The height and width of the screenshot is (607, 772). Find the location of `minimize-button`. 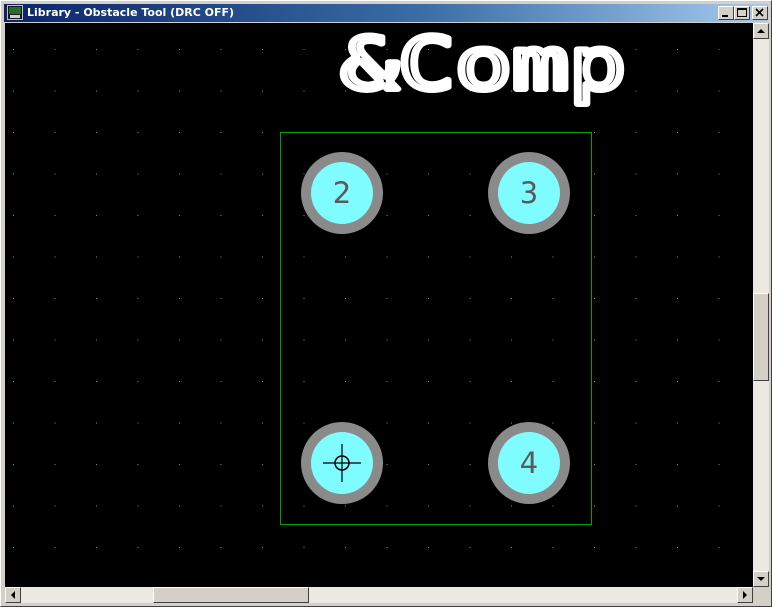

minimize-button is located at coordinates (726, 13).